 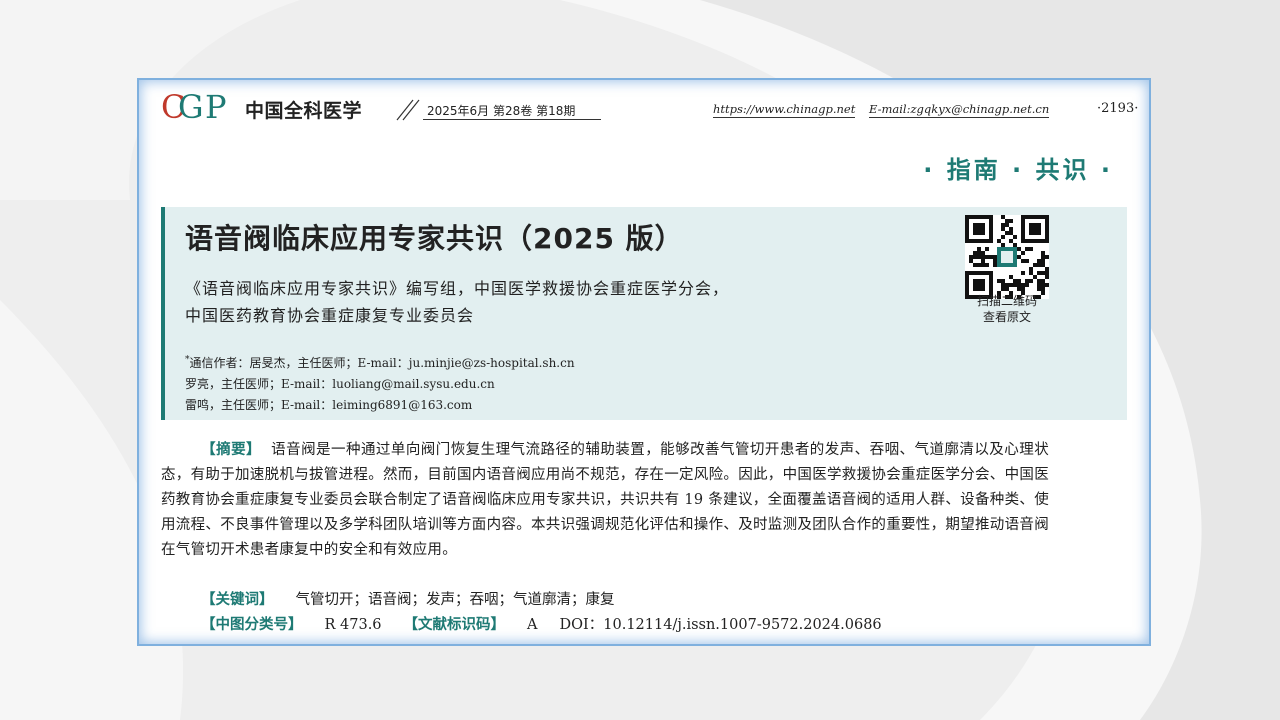 I want to click on article-title: 语音阀临床应用专家共识（2025 版）, so click(x=434, y=238).